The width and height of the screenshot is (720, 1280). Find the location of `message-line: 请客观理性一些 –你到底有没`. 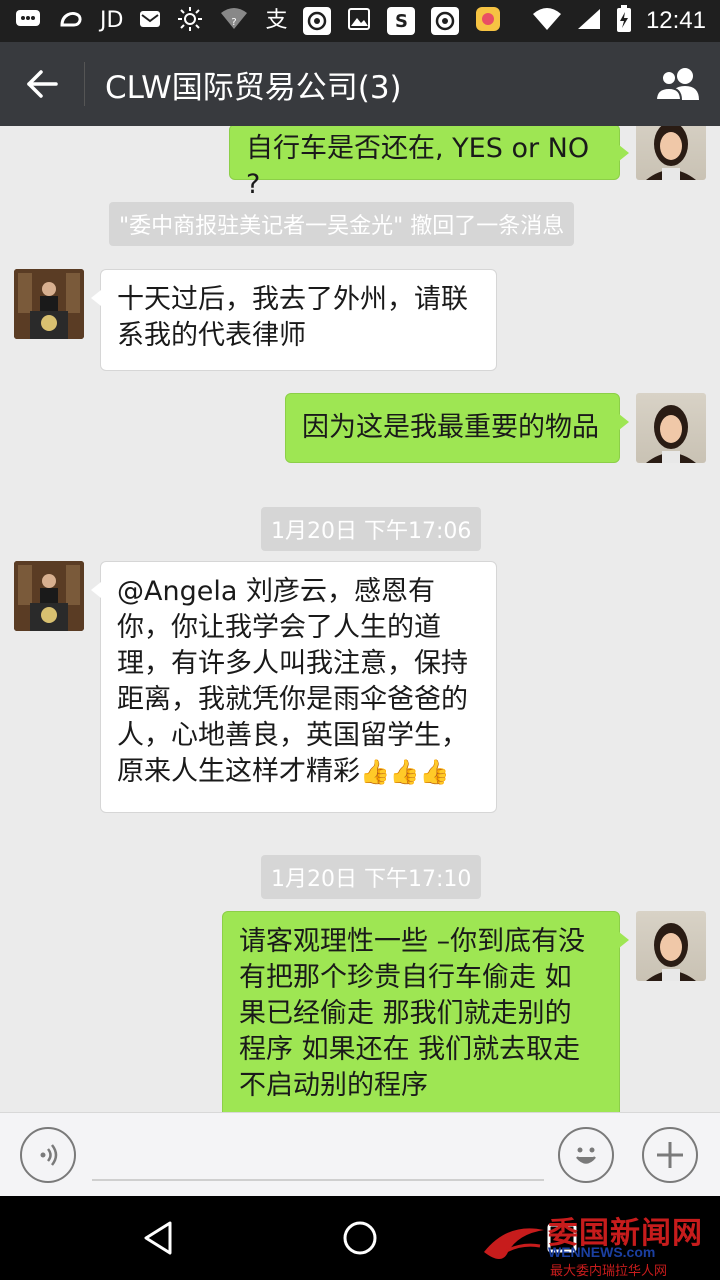

message-line: 请客观理性一些 –你到底有没 is located at coordinates (412, 941).